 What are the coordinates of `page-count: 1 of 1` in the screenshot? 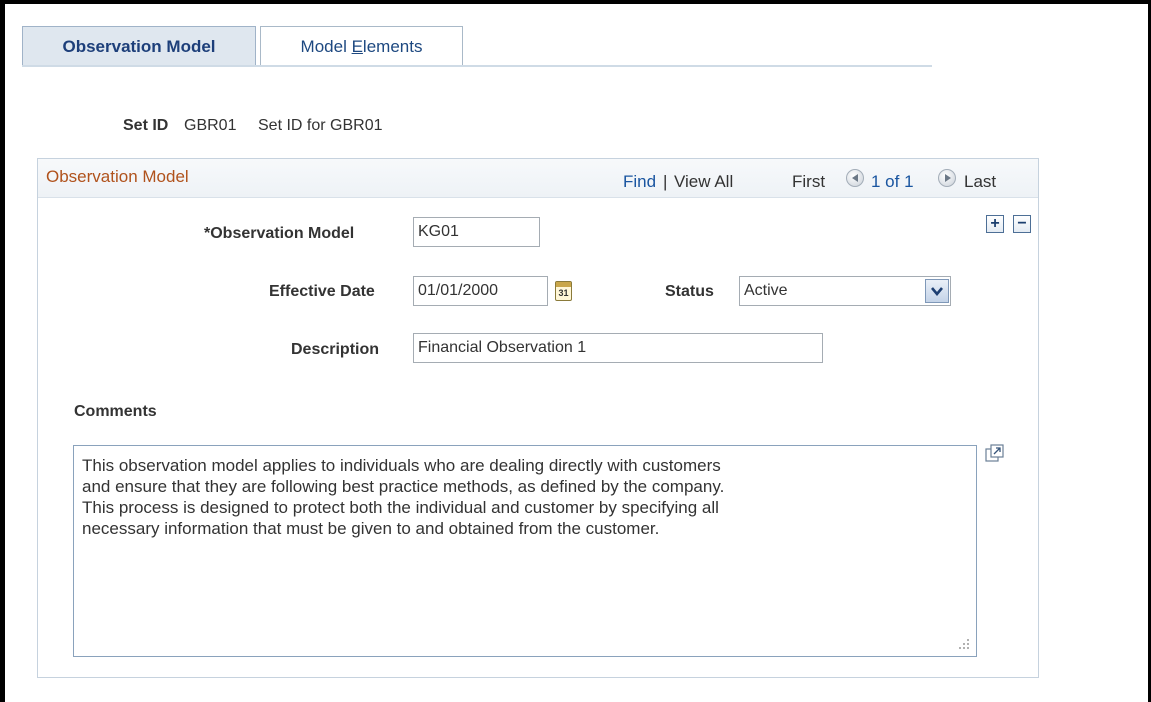 It's located at (892, 181).